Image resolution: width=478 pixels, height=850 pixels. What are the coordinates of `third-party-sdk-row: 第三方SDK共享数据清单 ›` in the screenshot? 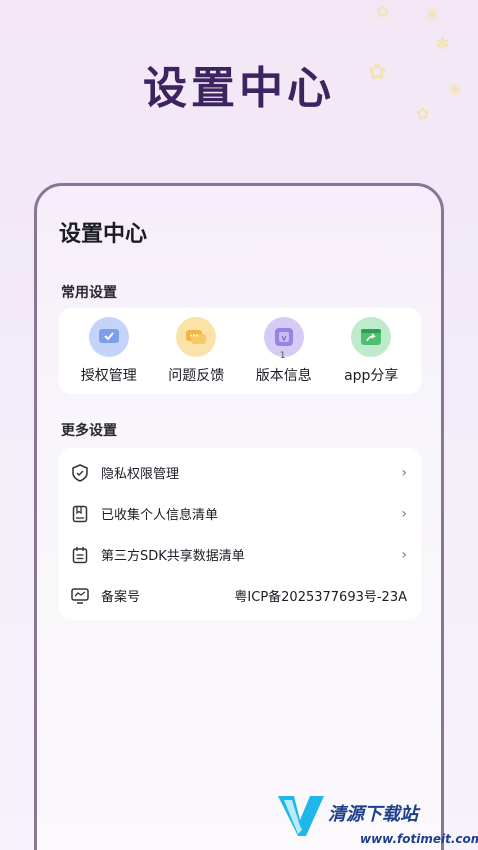 It's located at (240, 554).